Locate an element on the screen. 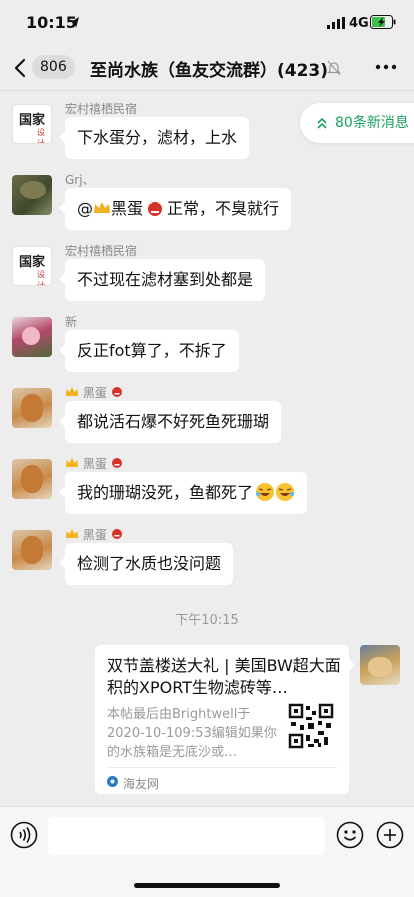  message-bubble: @ 黑蛋 正常，不臭就行 is located at coordinates (175, 209).